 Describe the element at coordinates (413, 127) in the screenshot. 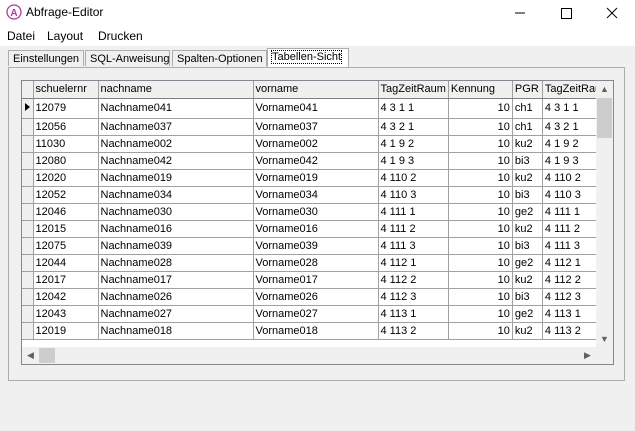

I see `cell-tagzeitraum: 4 3 2 1` at that location.